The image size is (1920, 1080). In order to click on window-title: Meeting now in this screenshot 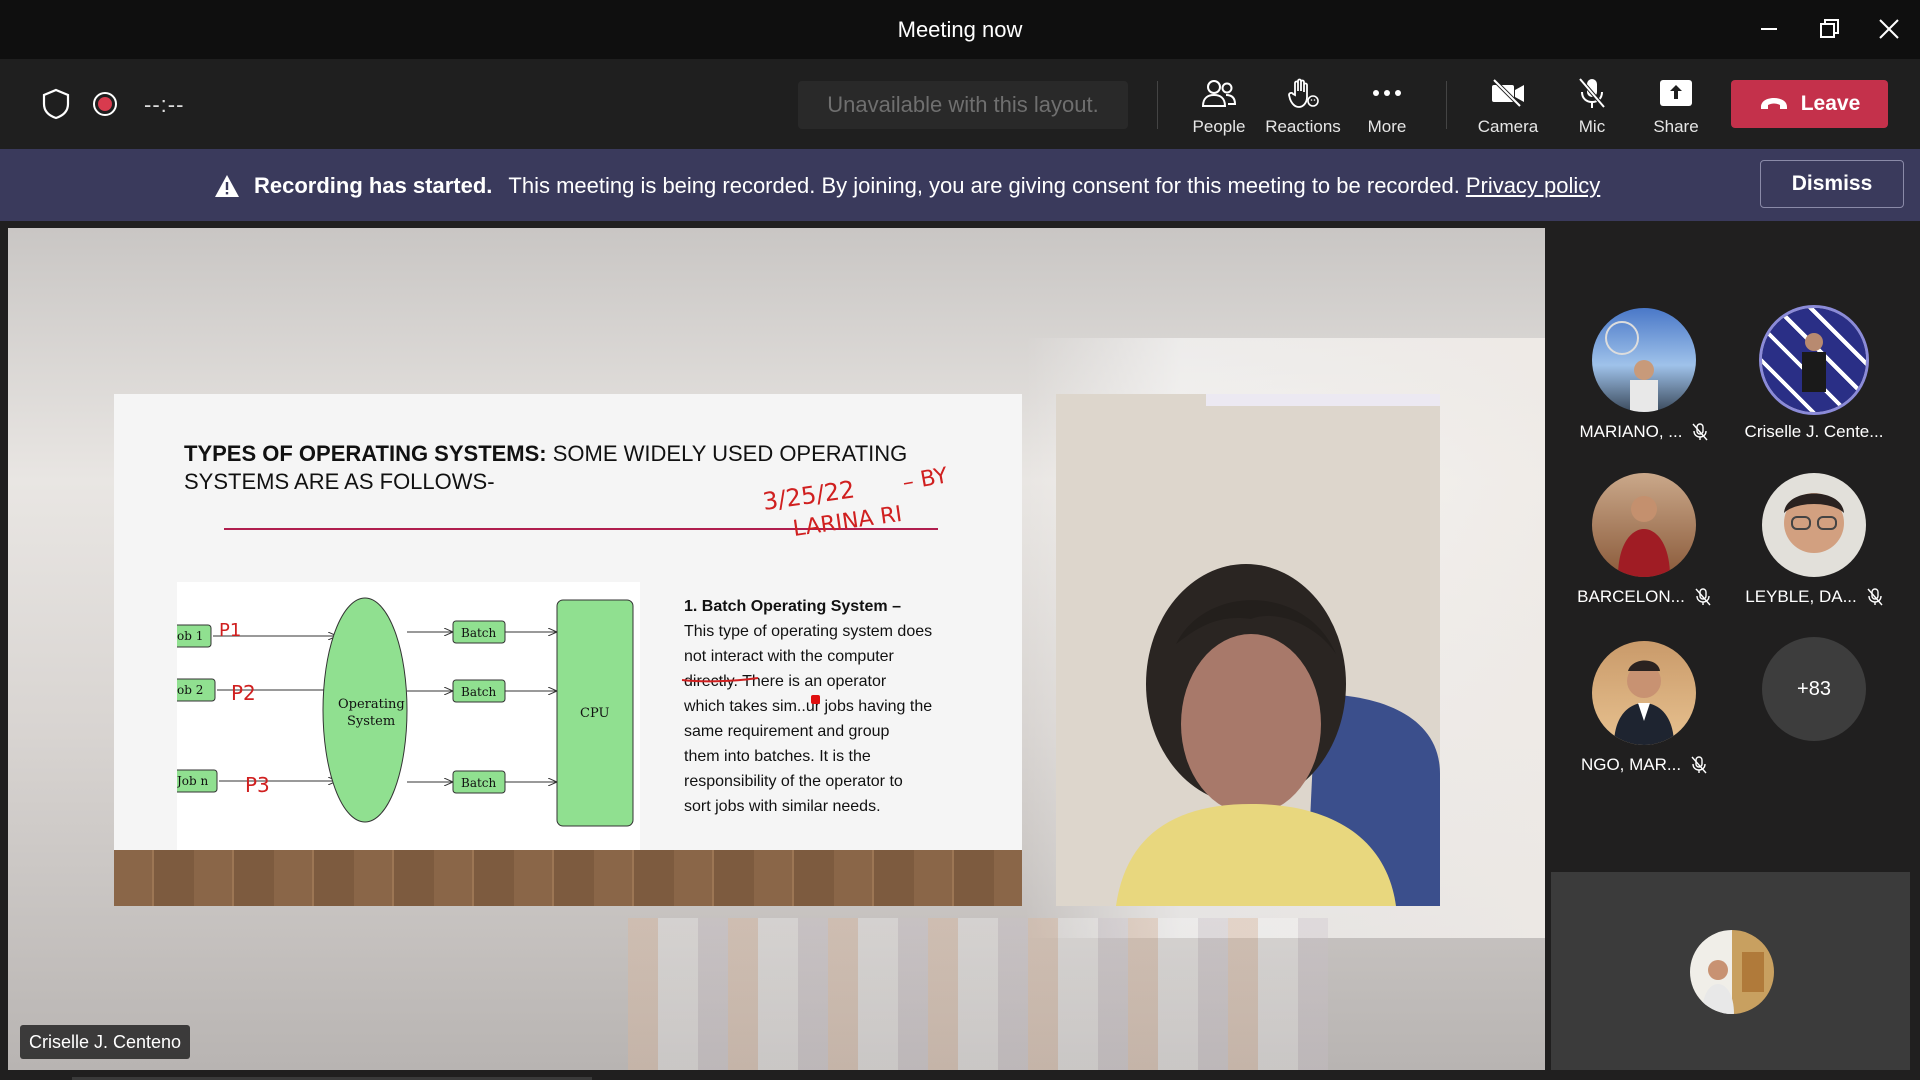, I will do `click(960, 29)`.